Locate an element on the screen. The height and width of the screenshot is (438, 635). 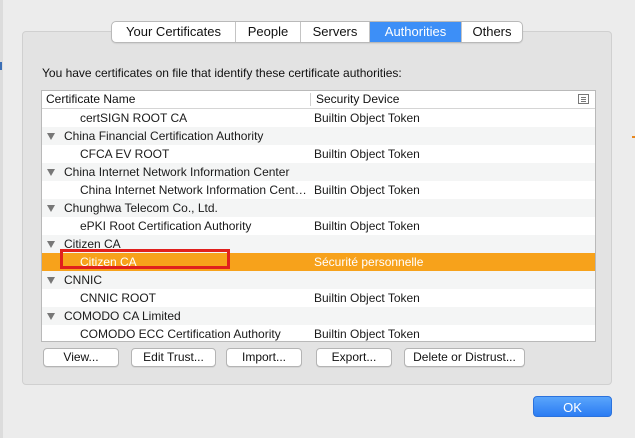
column-picker-icon is located at coordinates (583, 99).